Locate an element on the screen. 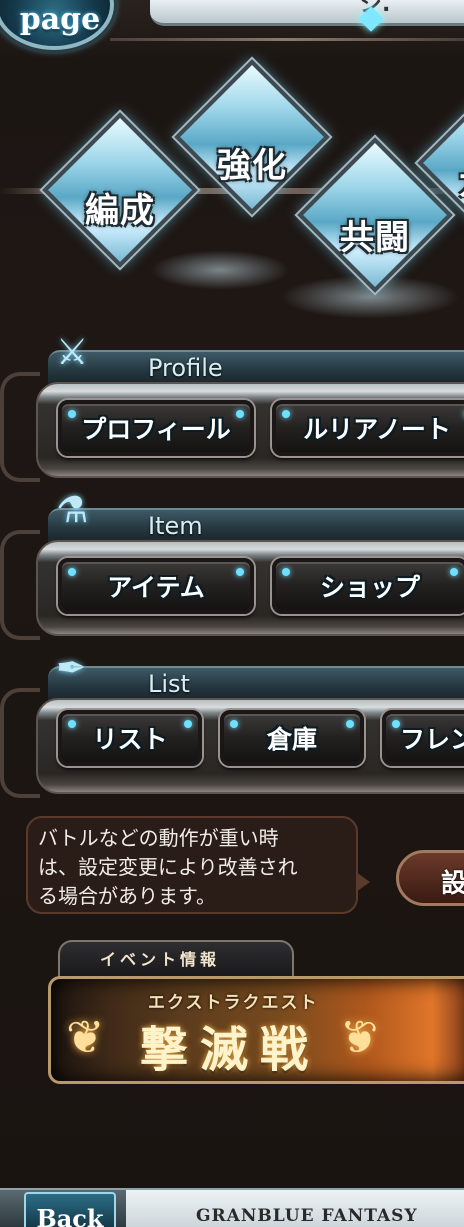 The height and width of the screenshot is (1227, 464). top-bar: ジ. is located at coordinates (307, 13).